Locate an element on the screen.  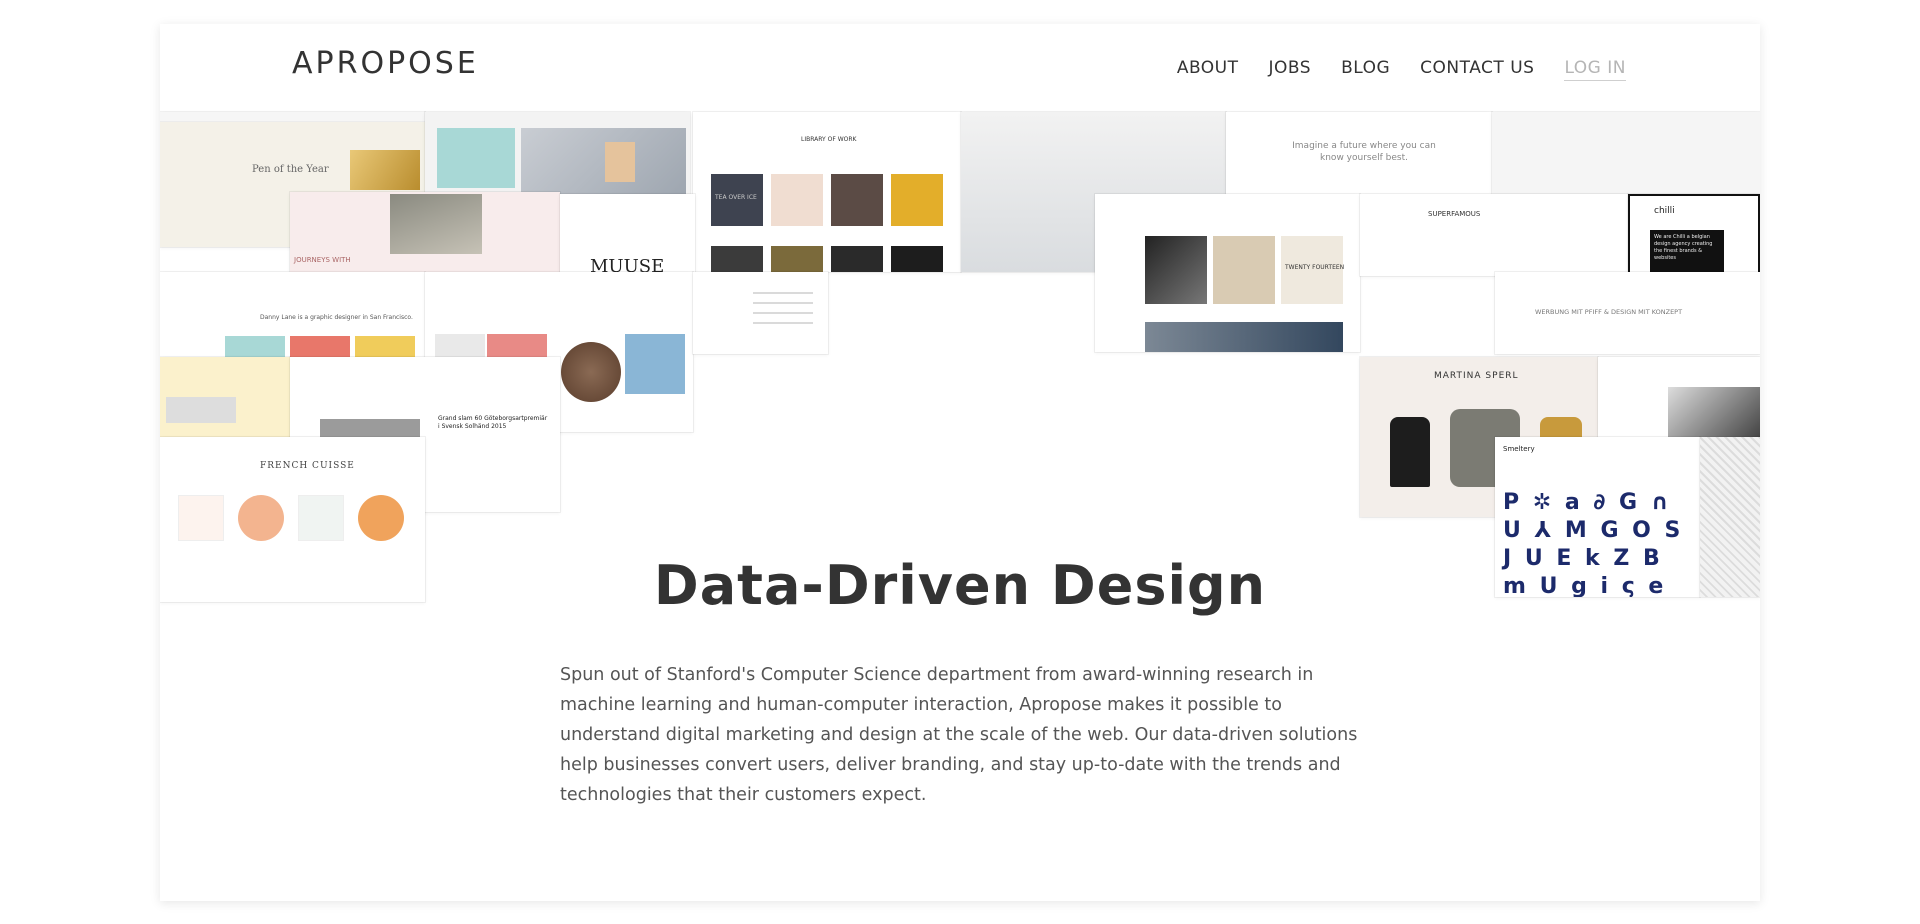
portfolio-image is located at coordinates (1714, 412).